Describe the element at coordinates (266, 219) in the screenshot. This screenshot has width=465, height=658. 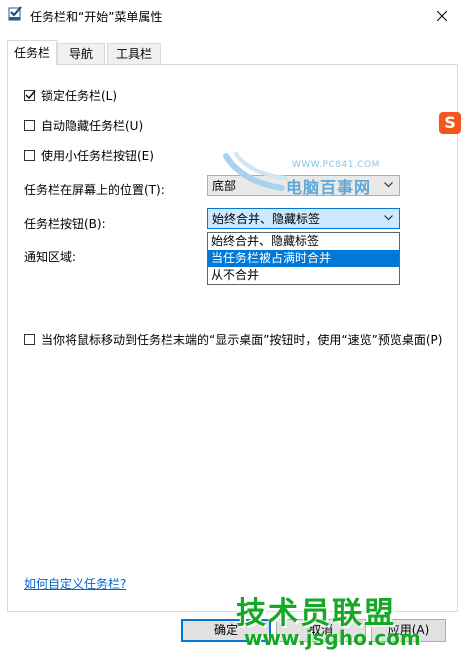
I see `buttons-combine-value: 始终合并、隐藏标签` at that location.